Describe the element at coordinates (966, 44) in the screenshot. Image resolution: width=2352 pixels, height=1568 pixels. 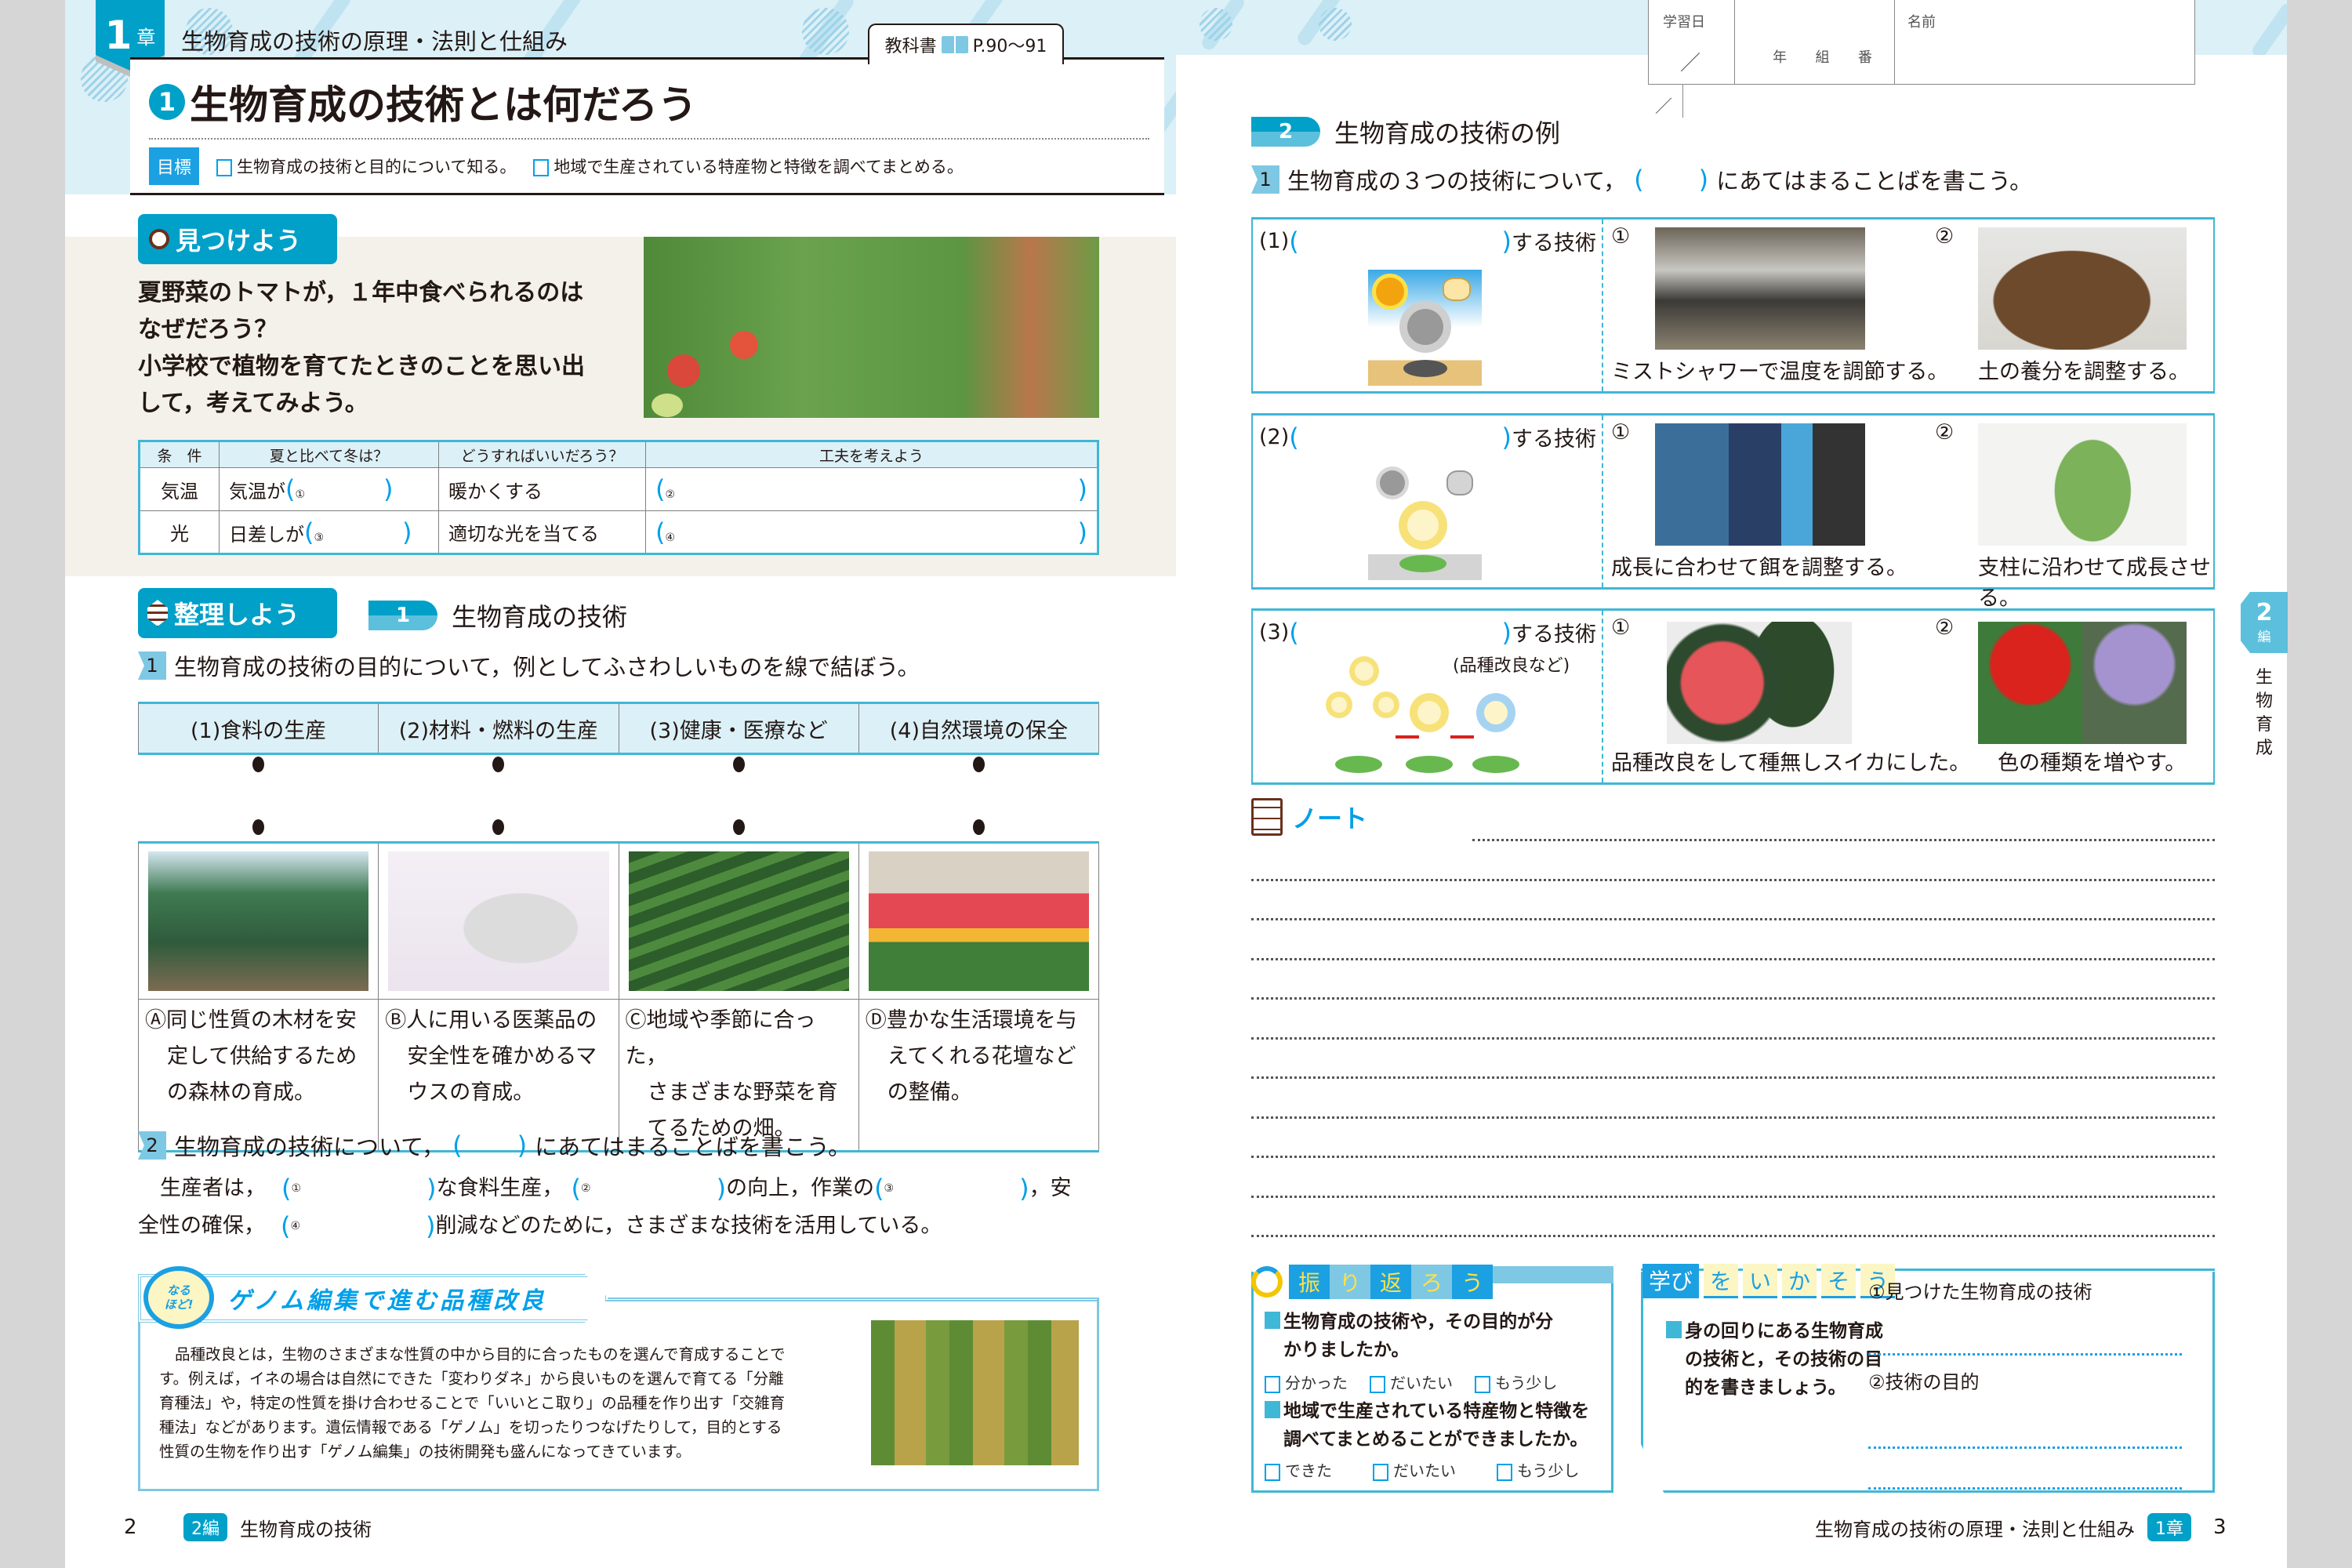
I see `textbook-ref: 教科書 P.90～91` at that location.